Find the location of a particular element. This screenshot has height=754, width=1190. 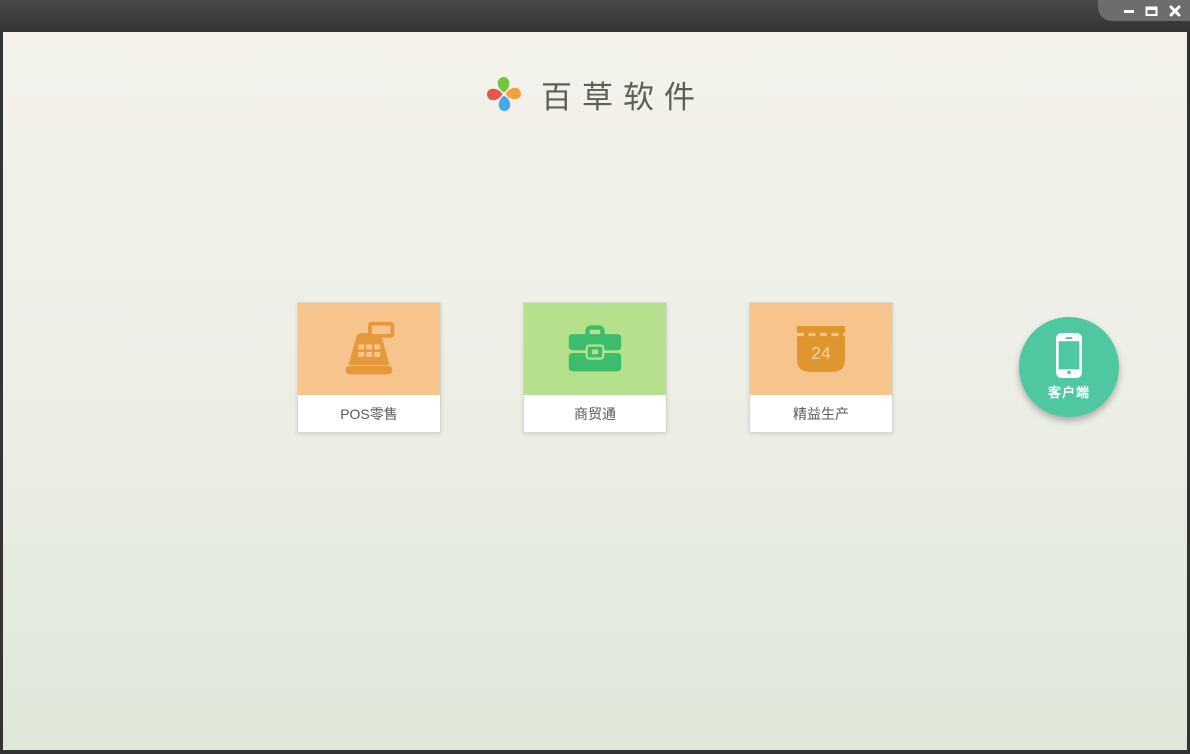

minimize-icon is located at coordinates (1128, 11).